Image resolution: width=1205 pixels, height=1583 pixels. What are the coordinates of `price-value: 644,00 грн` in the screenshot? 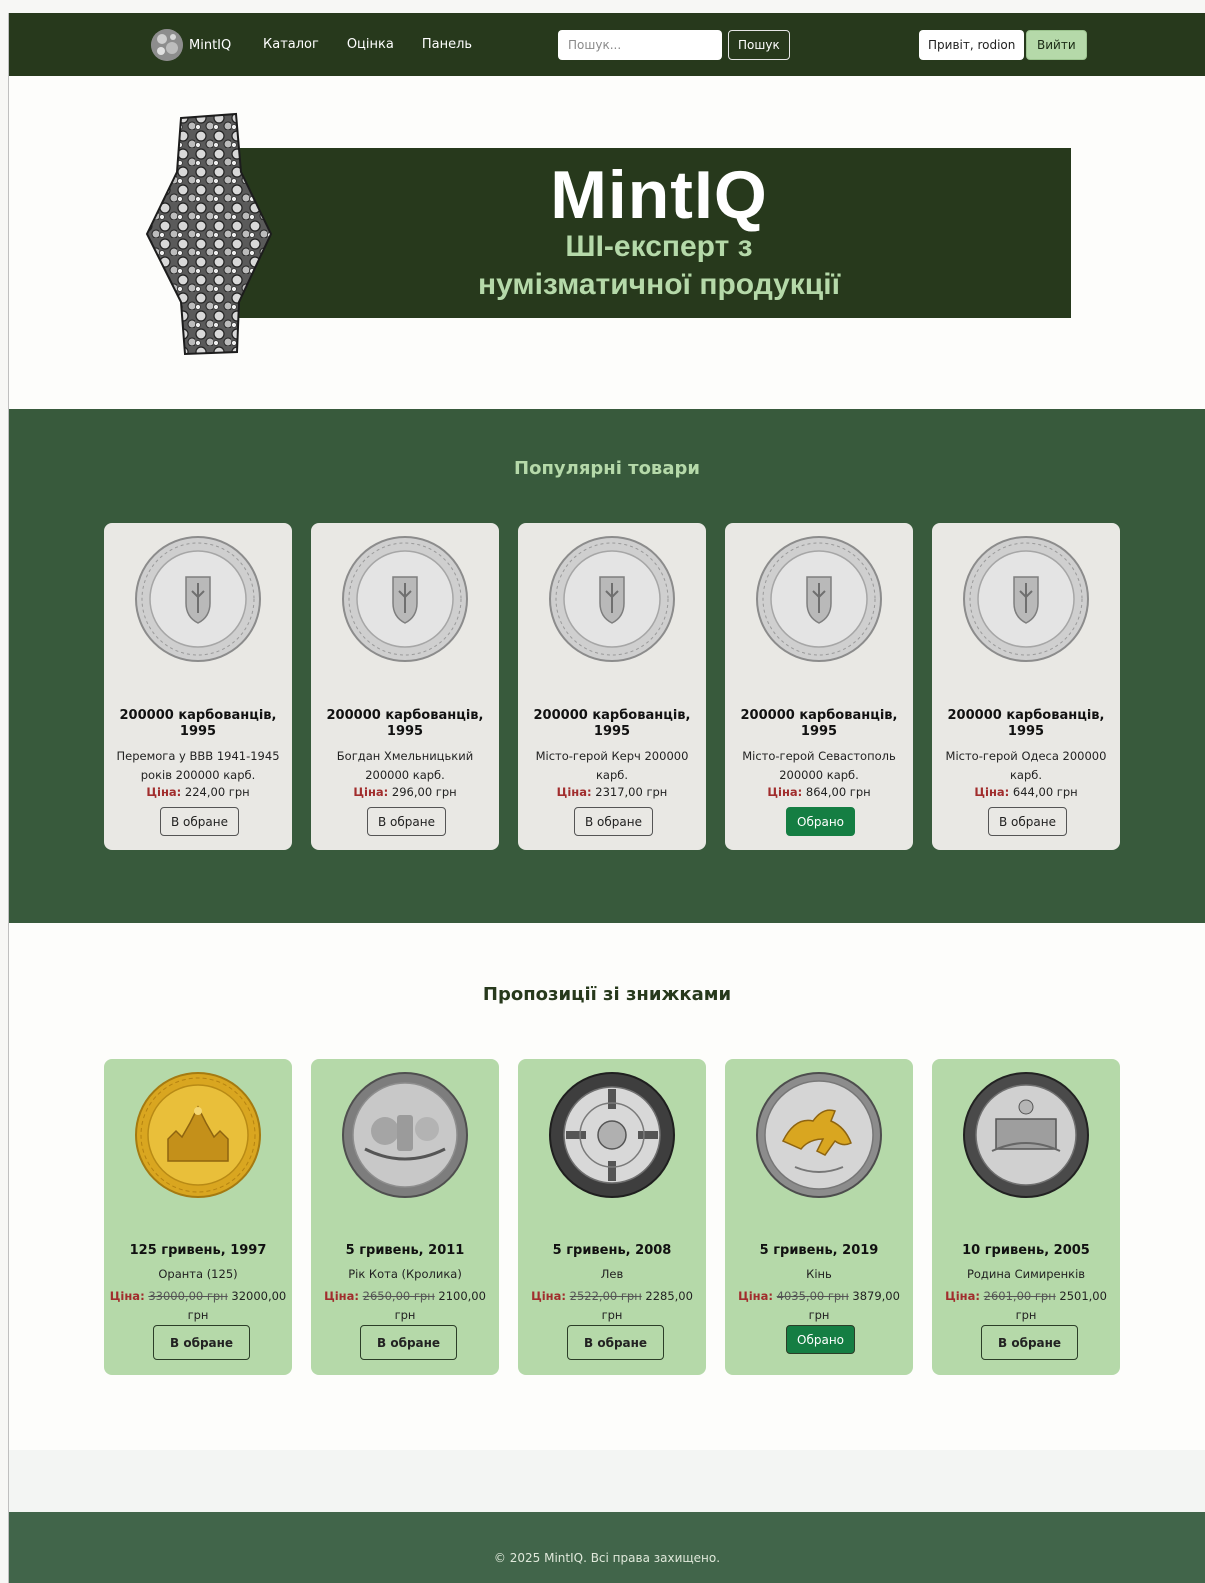 It's located at (1045, 792).